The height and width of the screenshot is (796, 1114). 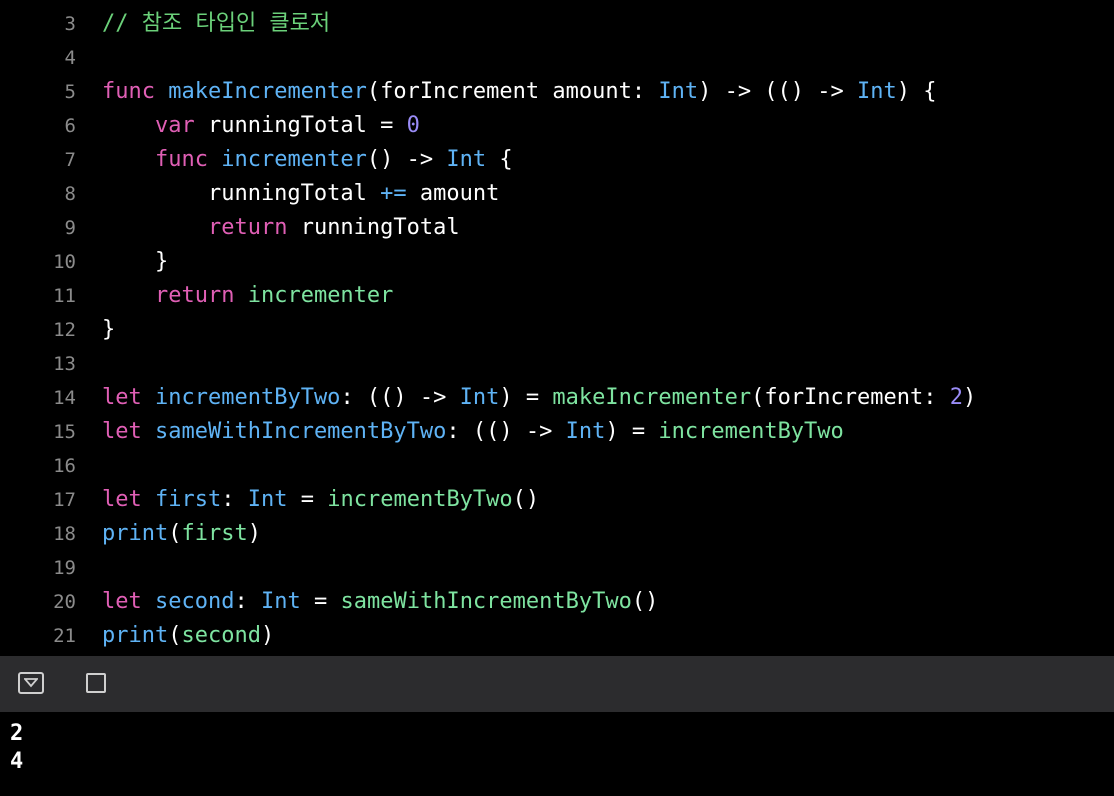 What do you see at coordinates (557, 228) in the screenshot?
I see `code-line: 9 return runningTotal` at bounding box center [557, 228].